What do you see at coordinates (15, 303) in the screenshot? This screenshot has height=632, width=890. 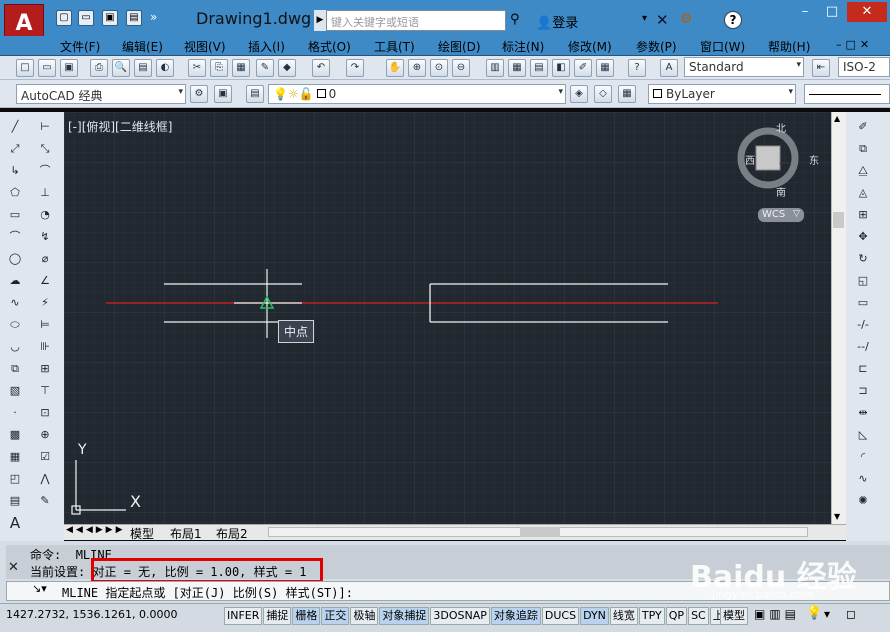 I see `spline-icon: ∿` at bounding box center [15, 303].